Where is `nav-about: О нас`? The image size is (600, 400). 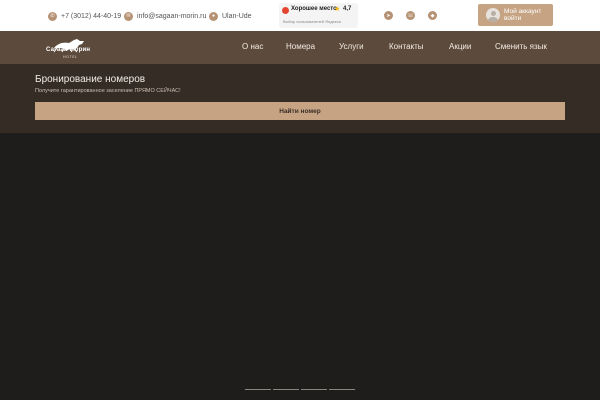 nav-about: О нас is located at coordinates (252, 46).